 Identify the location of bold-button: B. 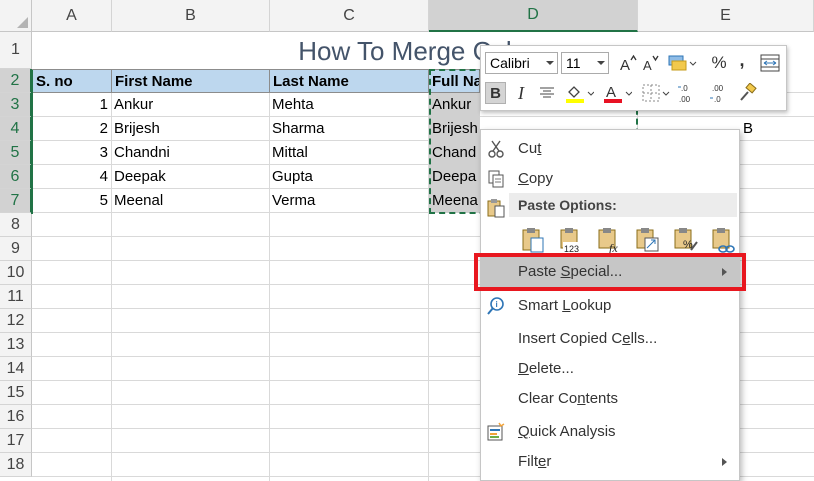
(495, 93).